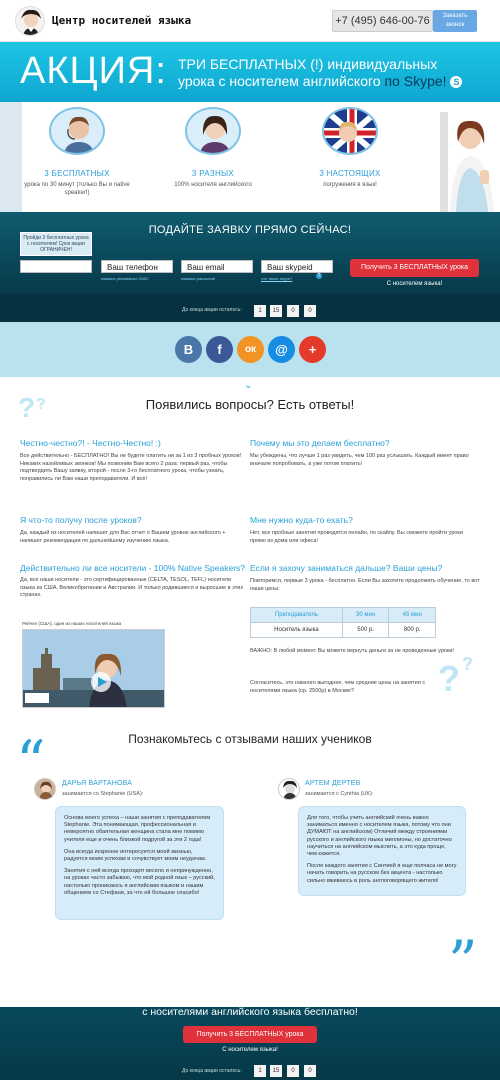 The height and width of the screenshot is (1080, 500). I want to click on skype-icon: S, so click(456, 82).